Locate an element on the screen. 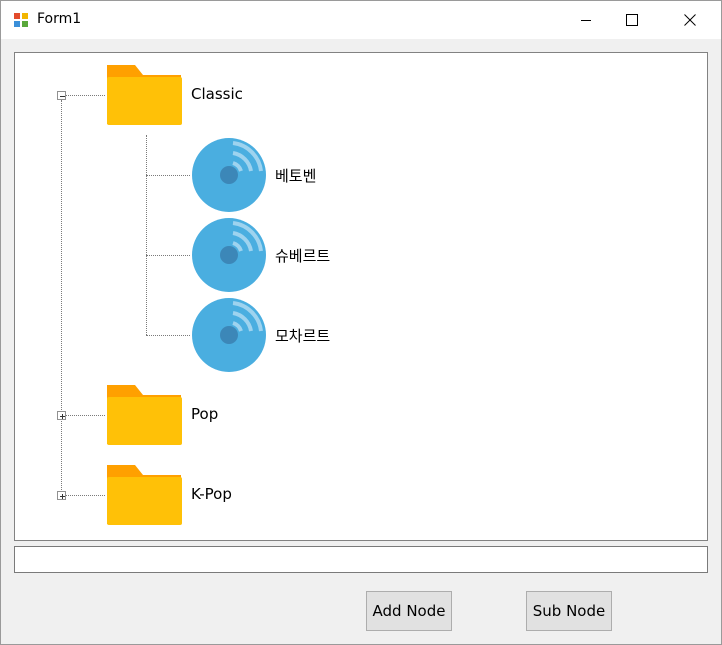 This screenshot has height=645, width=722. tree-node-label: Pop is located at coordinates (205, 414).